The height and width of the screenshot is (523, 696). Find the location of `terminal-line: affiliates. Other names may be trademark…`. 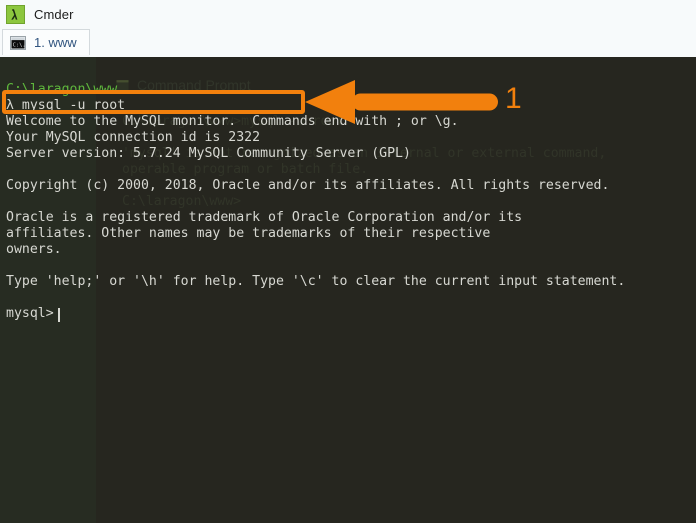

terminal-line: affiliates. Other names may be trademark… is located at coordinates (248, 233).